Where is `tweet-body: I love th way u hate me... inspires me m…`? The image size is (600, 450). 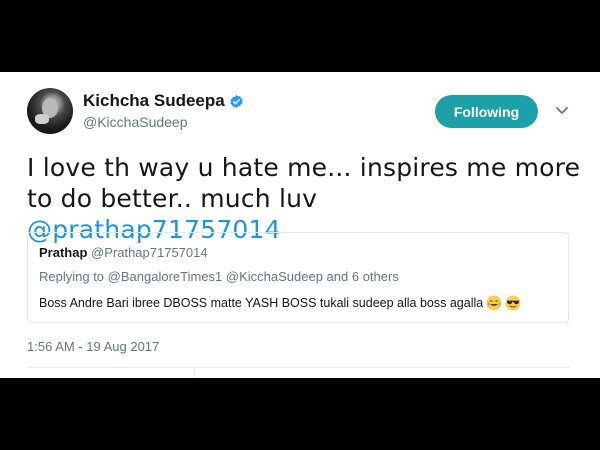 tweet-body: I love th way u hate me... inspires me m… is located at coordinates (304, 183).